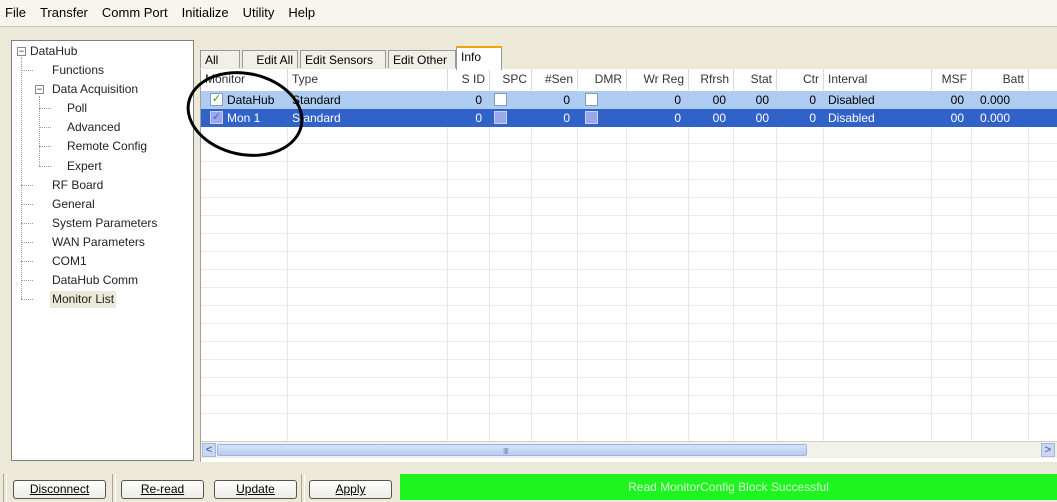 Image resolution: width=1057 pixels, height=502 pixels. I want to click on tree-item-data-acquisition: Data Acquisition, so click(95, 89).